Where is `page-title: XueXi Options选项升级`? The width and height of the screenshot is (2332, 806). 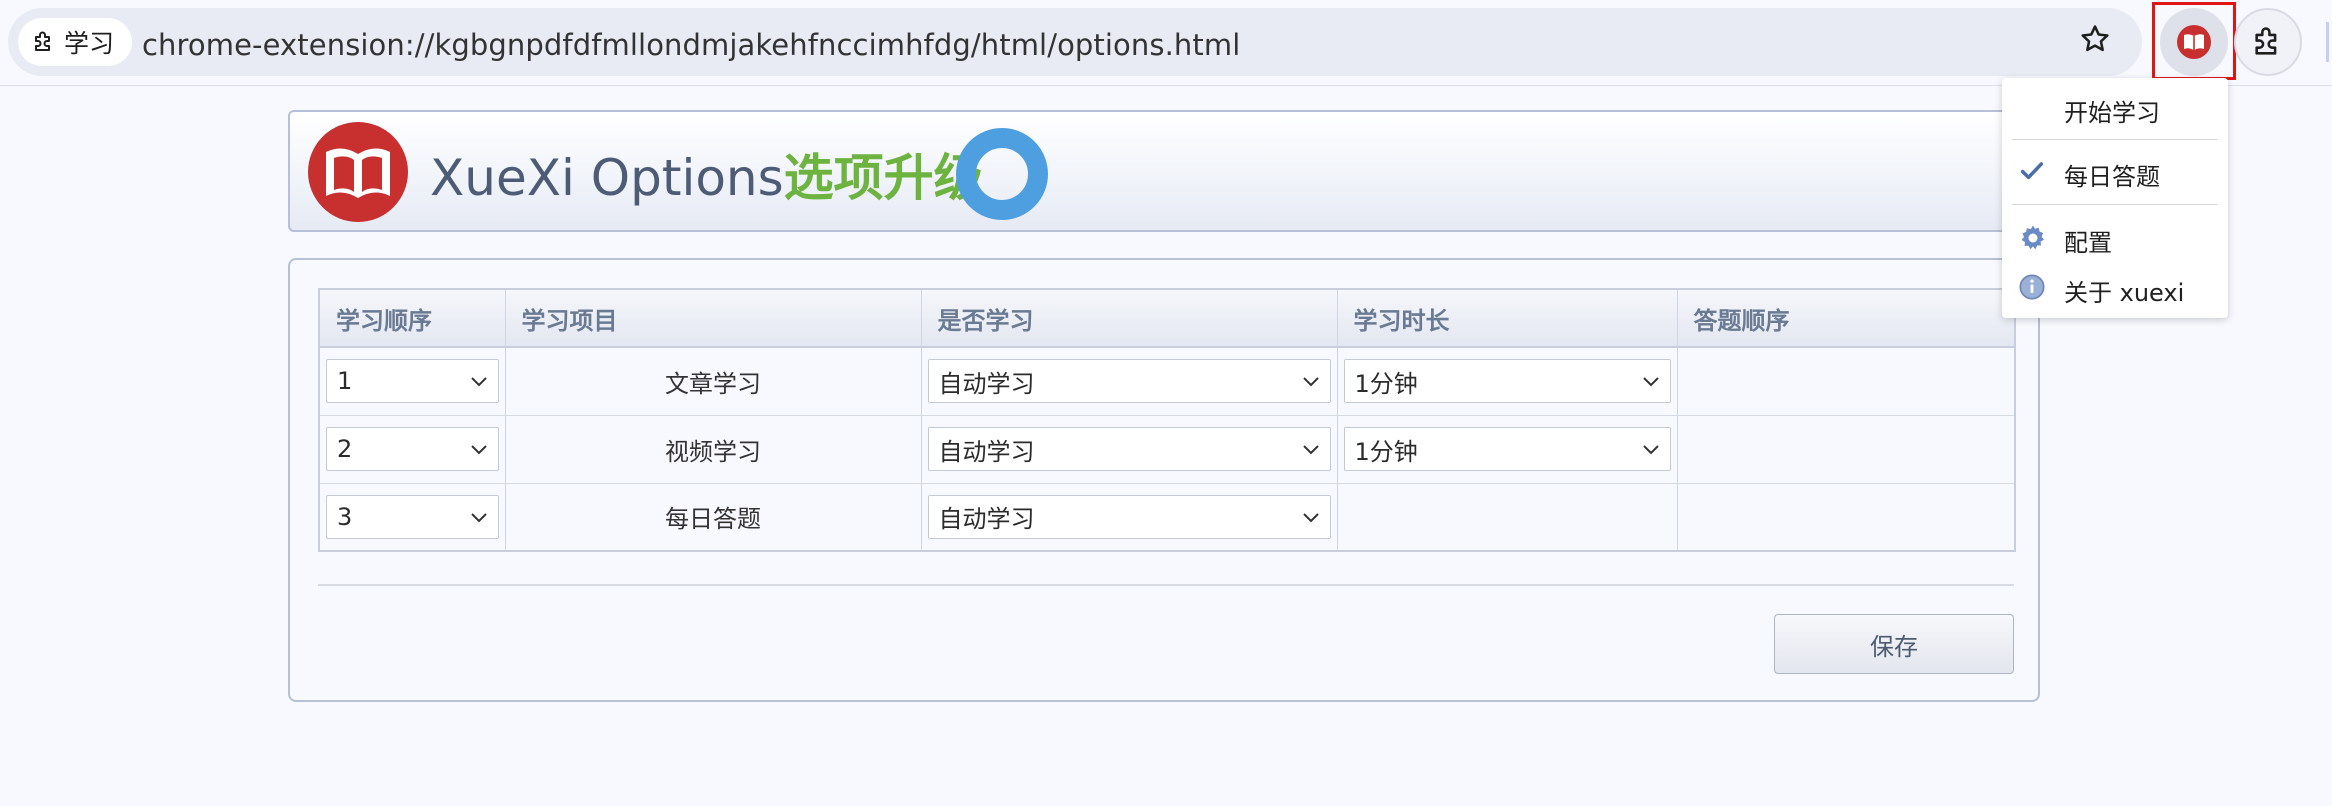 page-title: XueXi Options选项升级 is located at coordinates (707, 174).